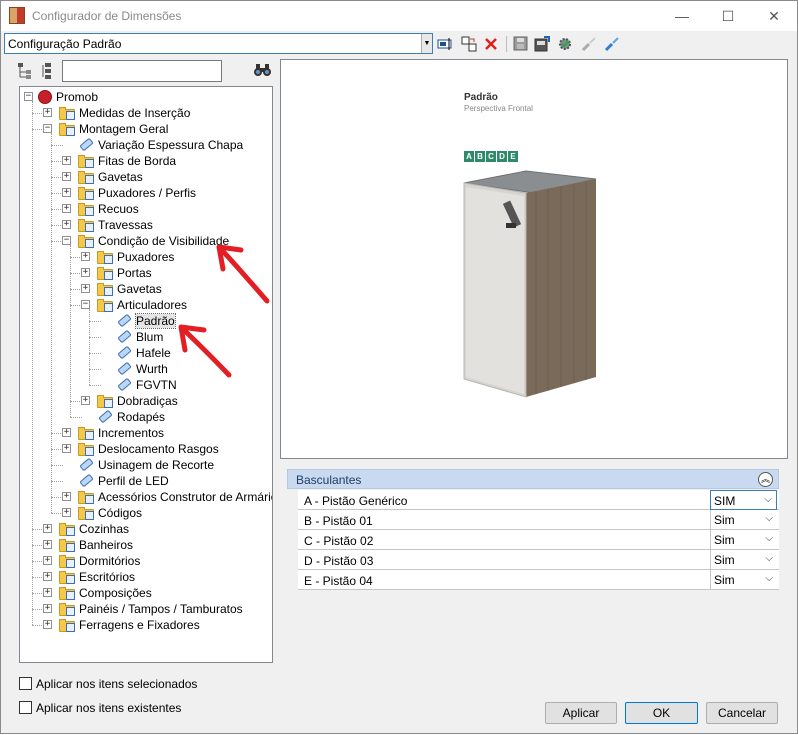  Describe the element at coordinates (163, 241) in the screenshot. I see `tree-node-label: Condição de Visibilidade` at that location.